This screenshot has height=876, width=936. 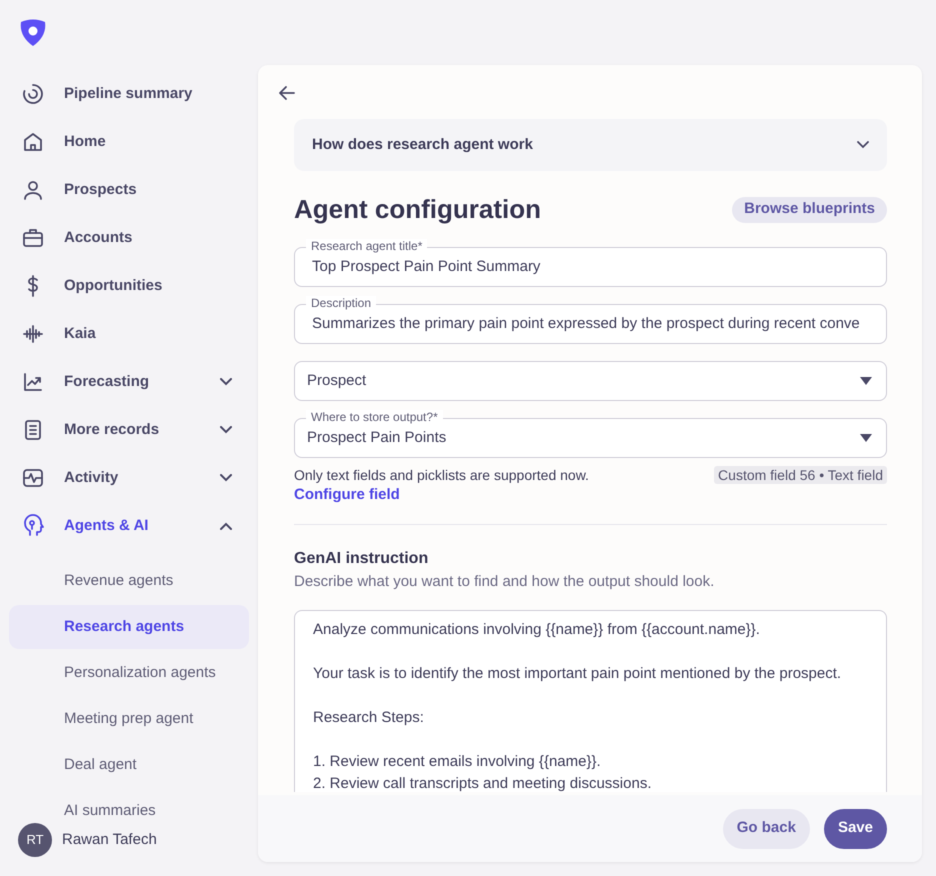 What do you see at coordinates (33, 142) in the screenshot?
I see `home-icon` at bounding box center [33, 142].